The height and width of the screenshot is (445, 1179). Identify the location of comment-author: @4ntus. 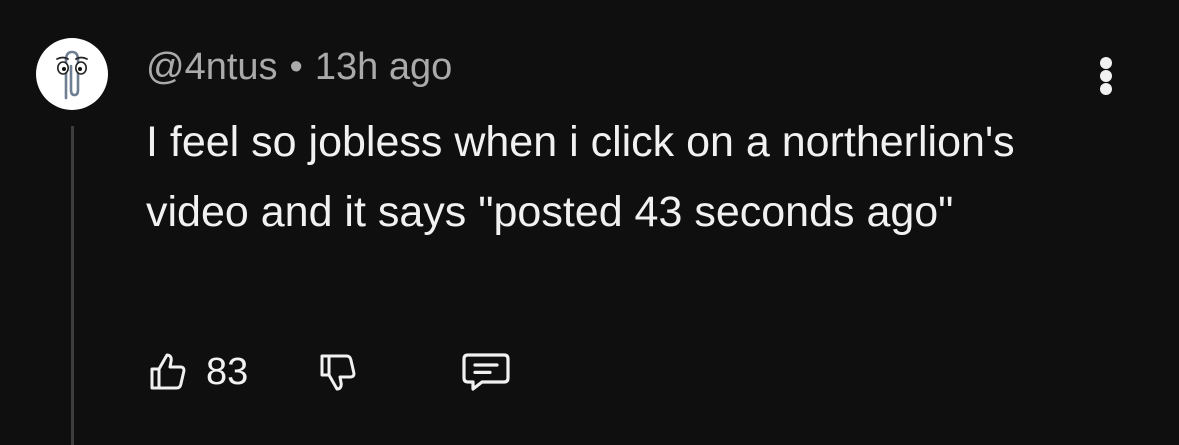
(212, 67).